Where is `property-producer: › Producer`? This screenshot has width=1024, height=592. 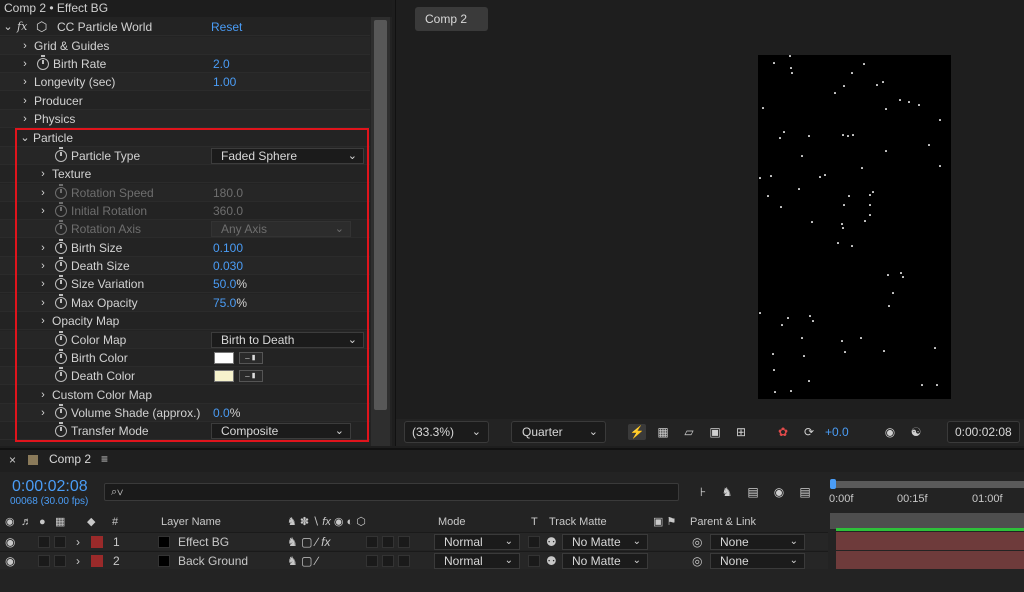
property-producer: › Producer is located at coordinates (185, 101).